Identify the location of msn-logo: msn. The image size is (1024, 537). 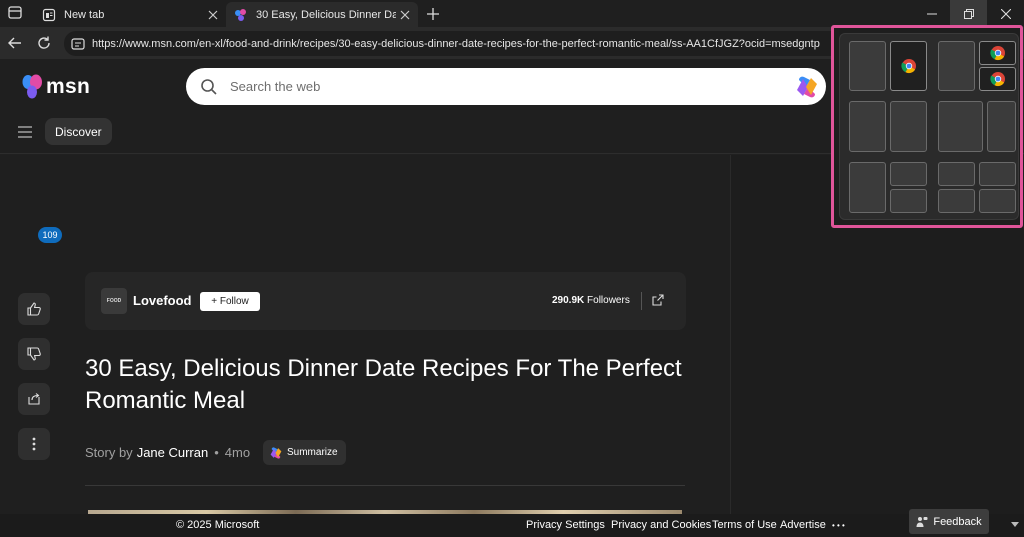
(56, 87).